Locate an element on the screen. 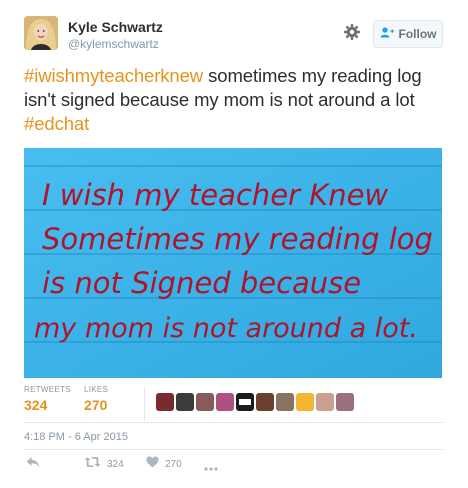  gear-icon is located at coordinates (352, 32).